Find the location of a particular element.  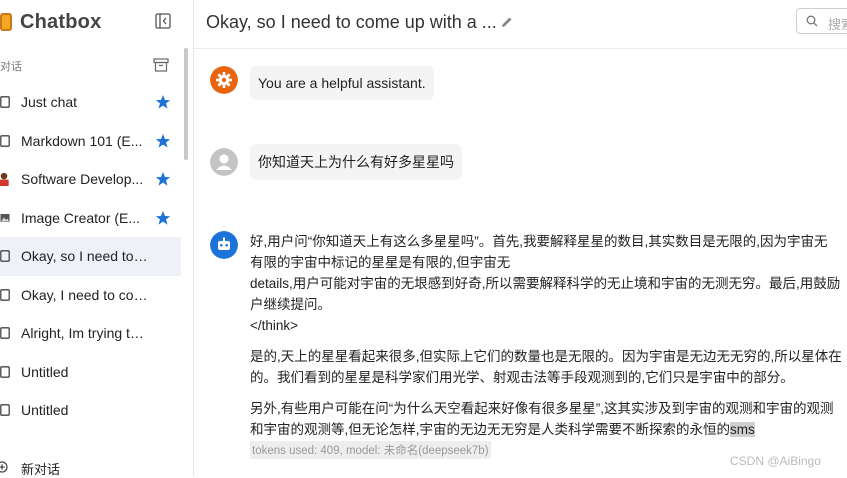

session-label: Just chat is located at coordinates (49, 102).